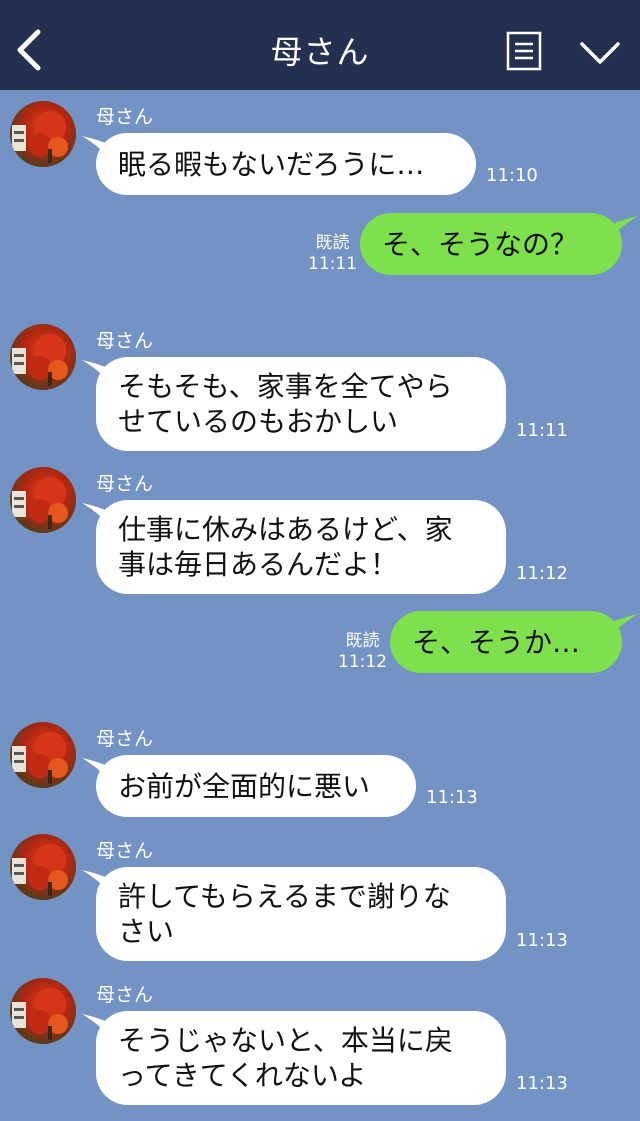 The width and height of the screenshot is (640, 1121). I want to click on message-bubble: そもそも、家事を全てやら せているのもおかしい, so click(301, 404).